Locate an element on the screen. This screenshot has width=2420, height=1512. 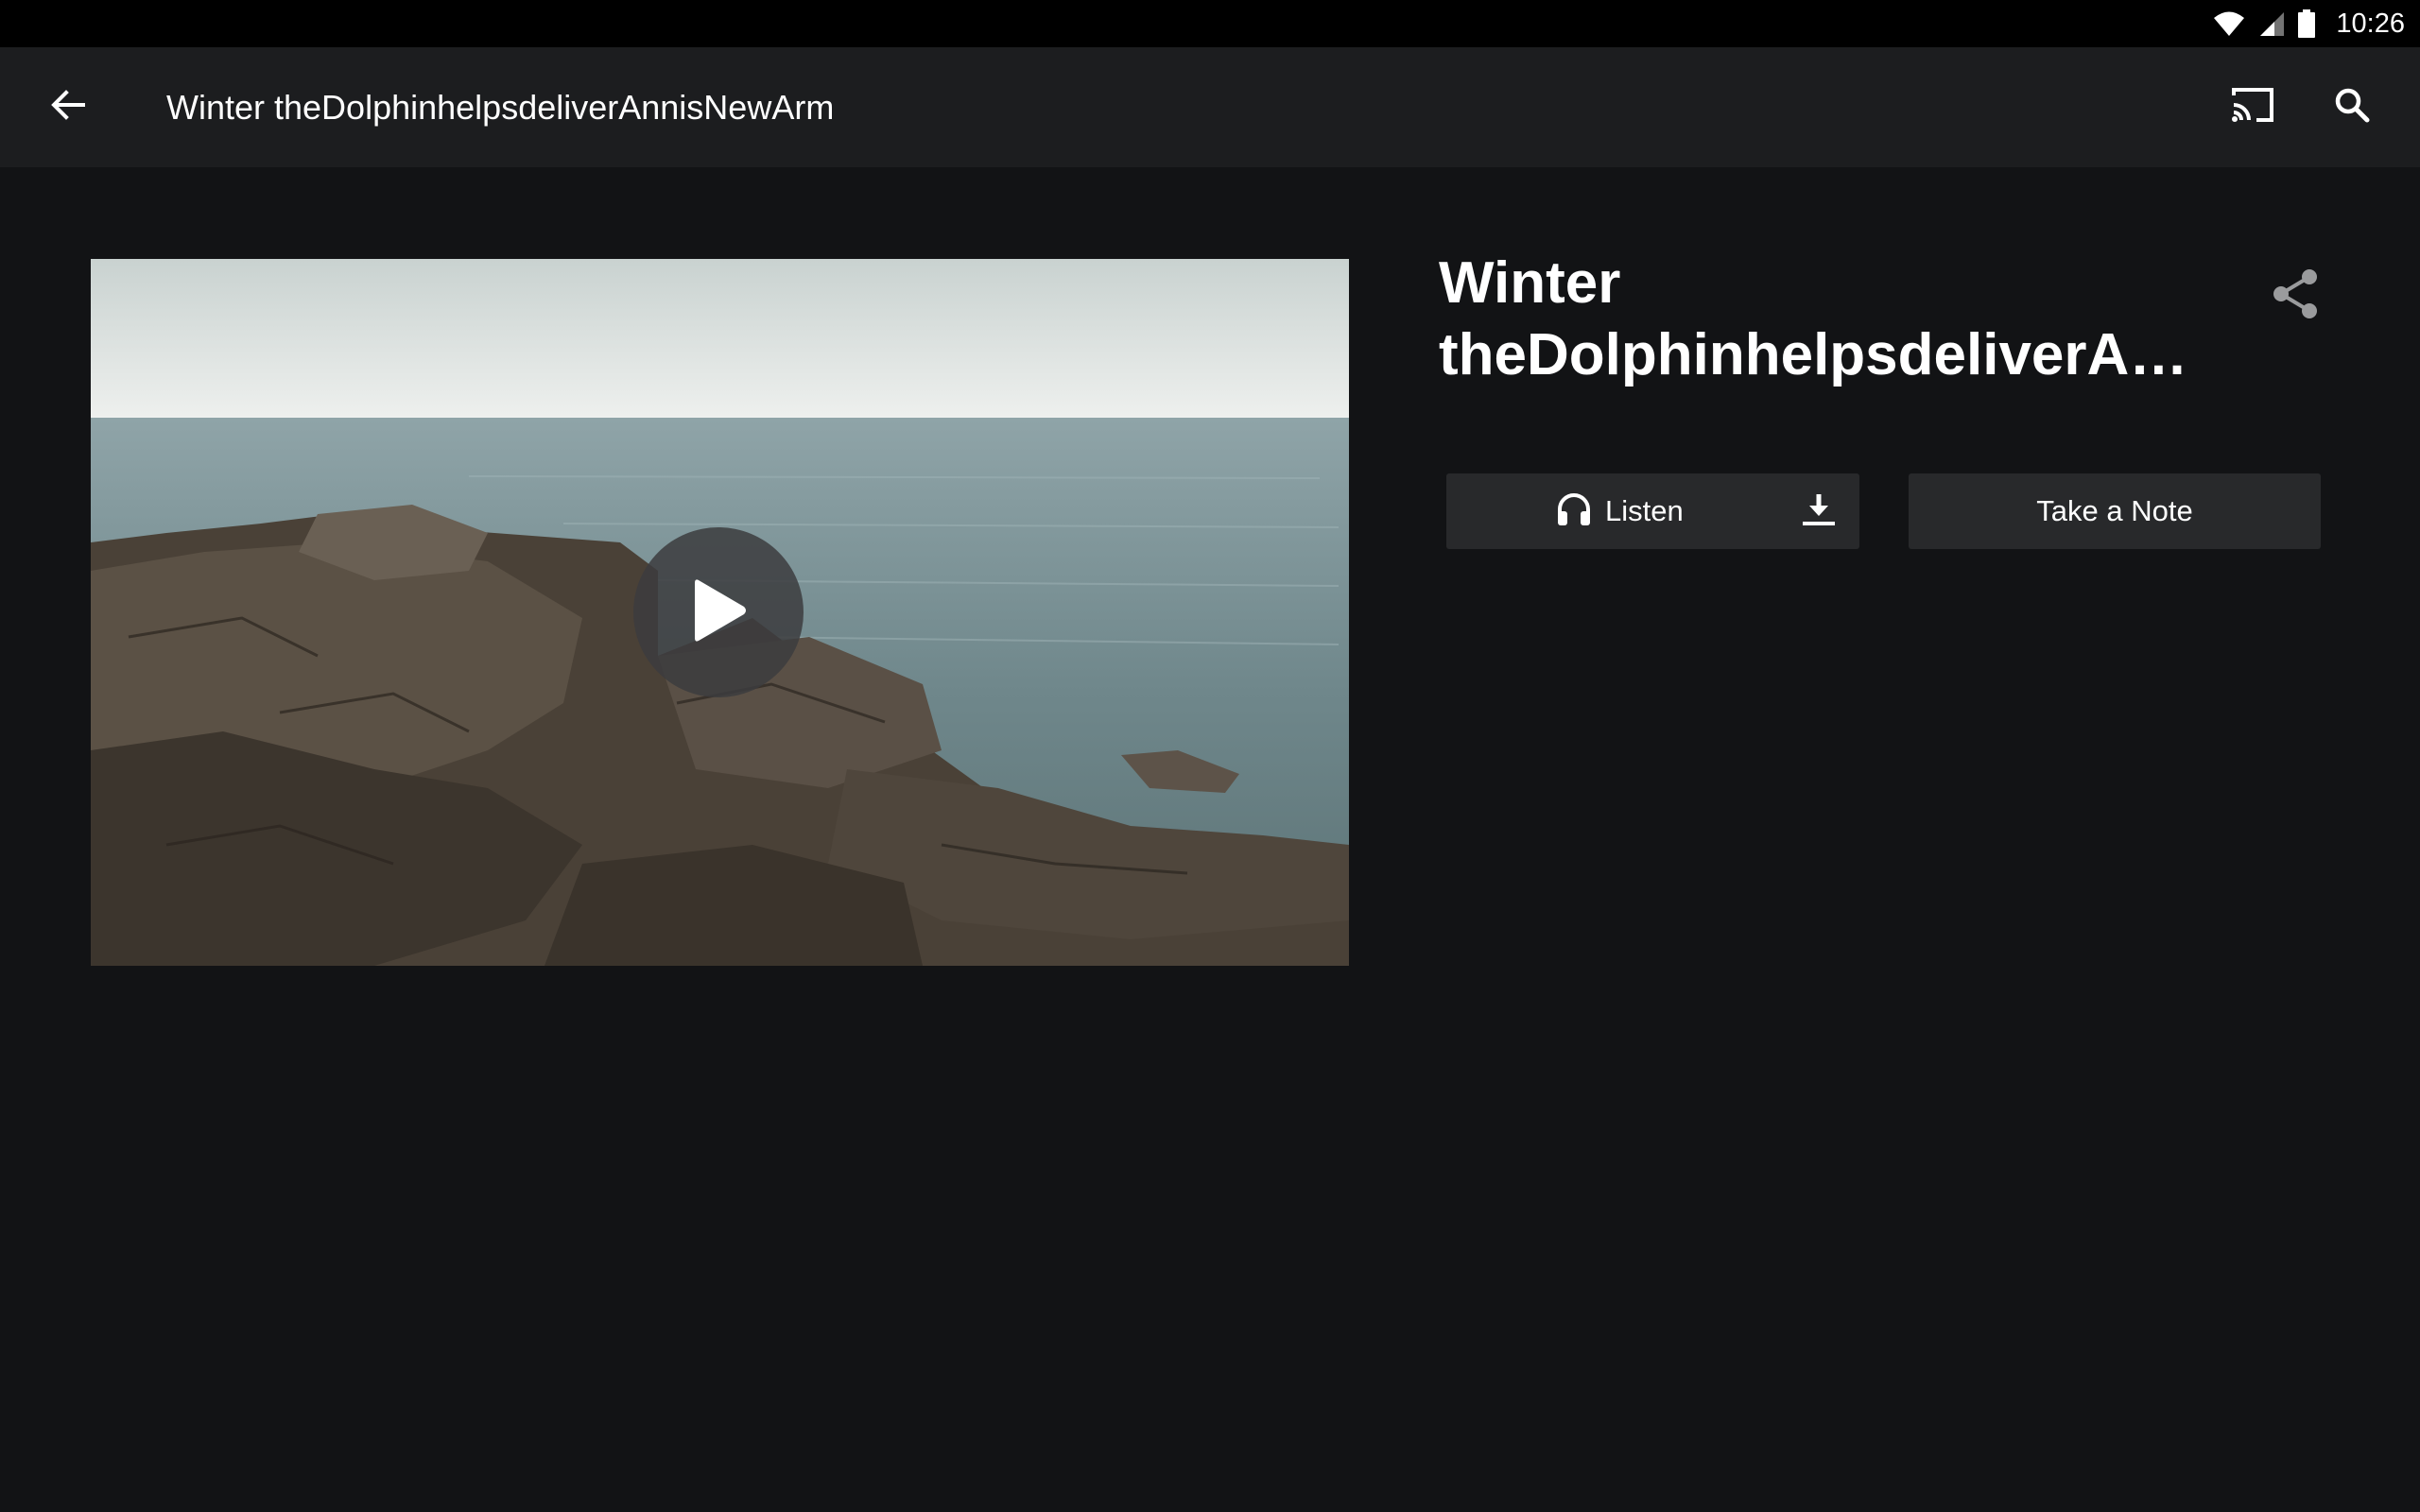
play-button is located at coordinates (718, 612).